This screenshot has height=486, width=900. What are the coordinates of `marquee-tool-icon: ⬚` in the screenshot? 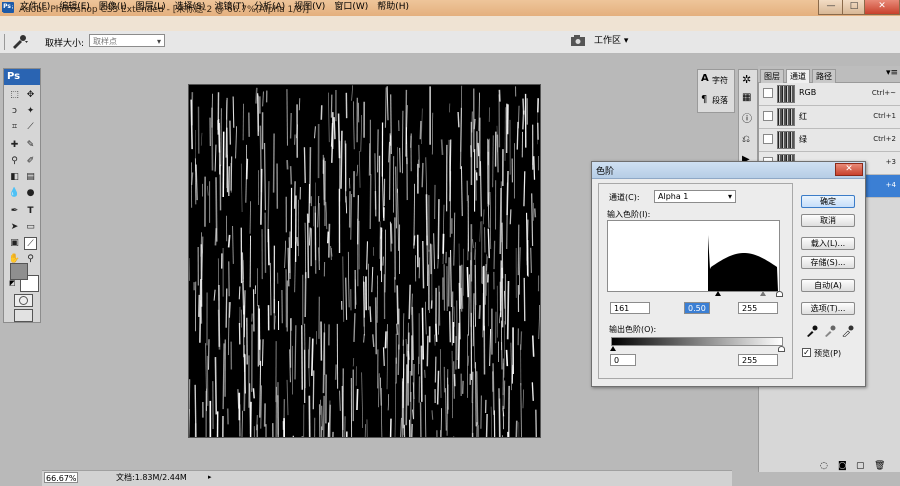 It's located at (14, 95).